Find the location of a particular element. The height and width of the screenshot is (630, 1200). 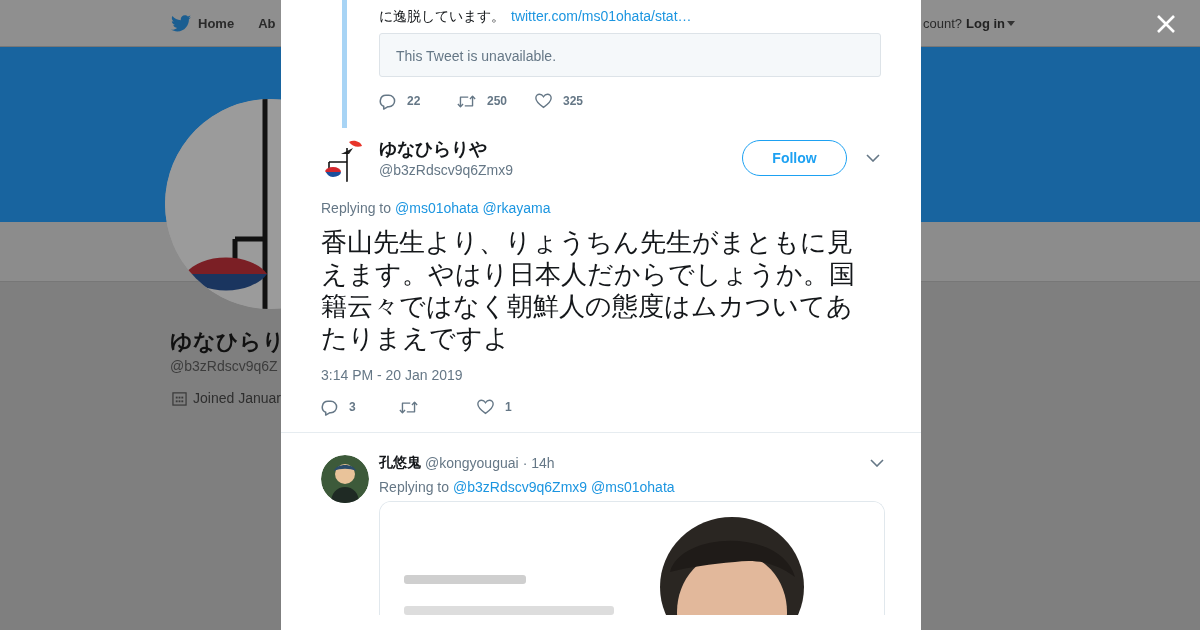

user-name: 孔悠鬼 is located at coordinates (400, 463).